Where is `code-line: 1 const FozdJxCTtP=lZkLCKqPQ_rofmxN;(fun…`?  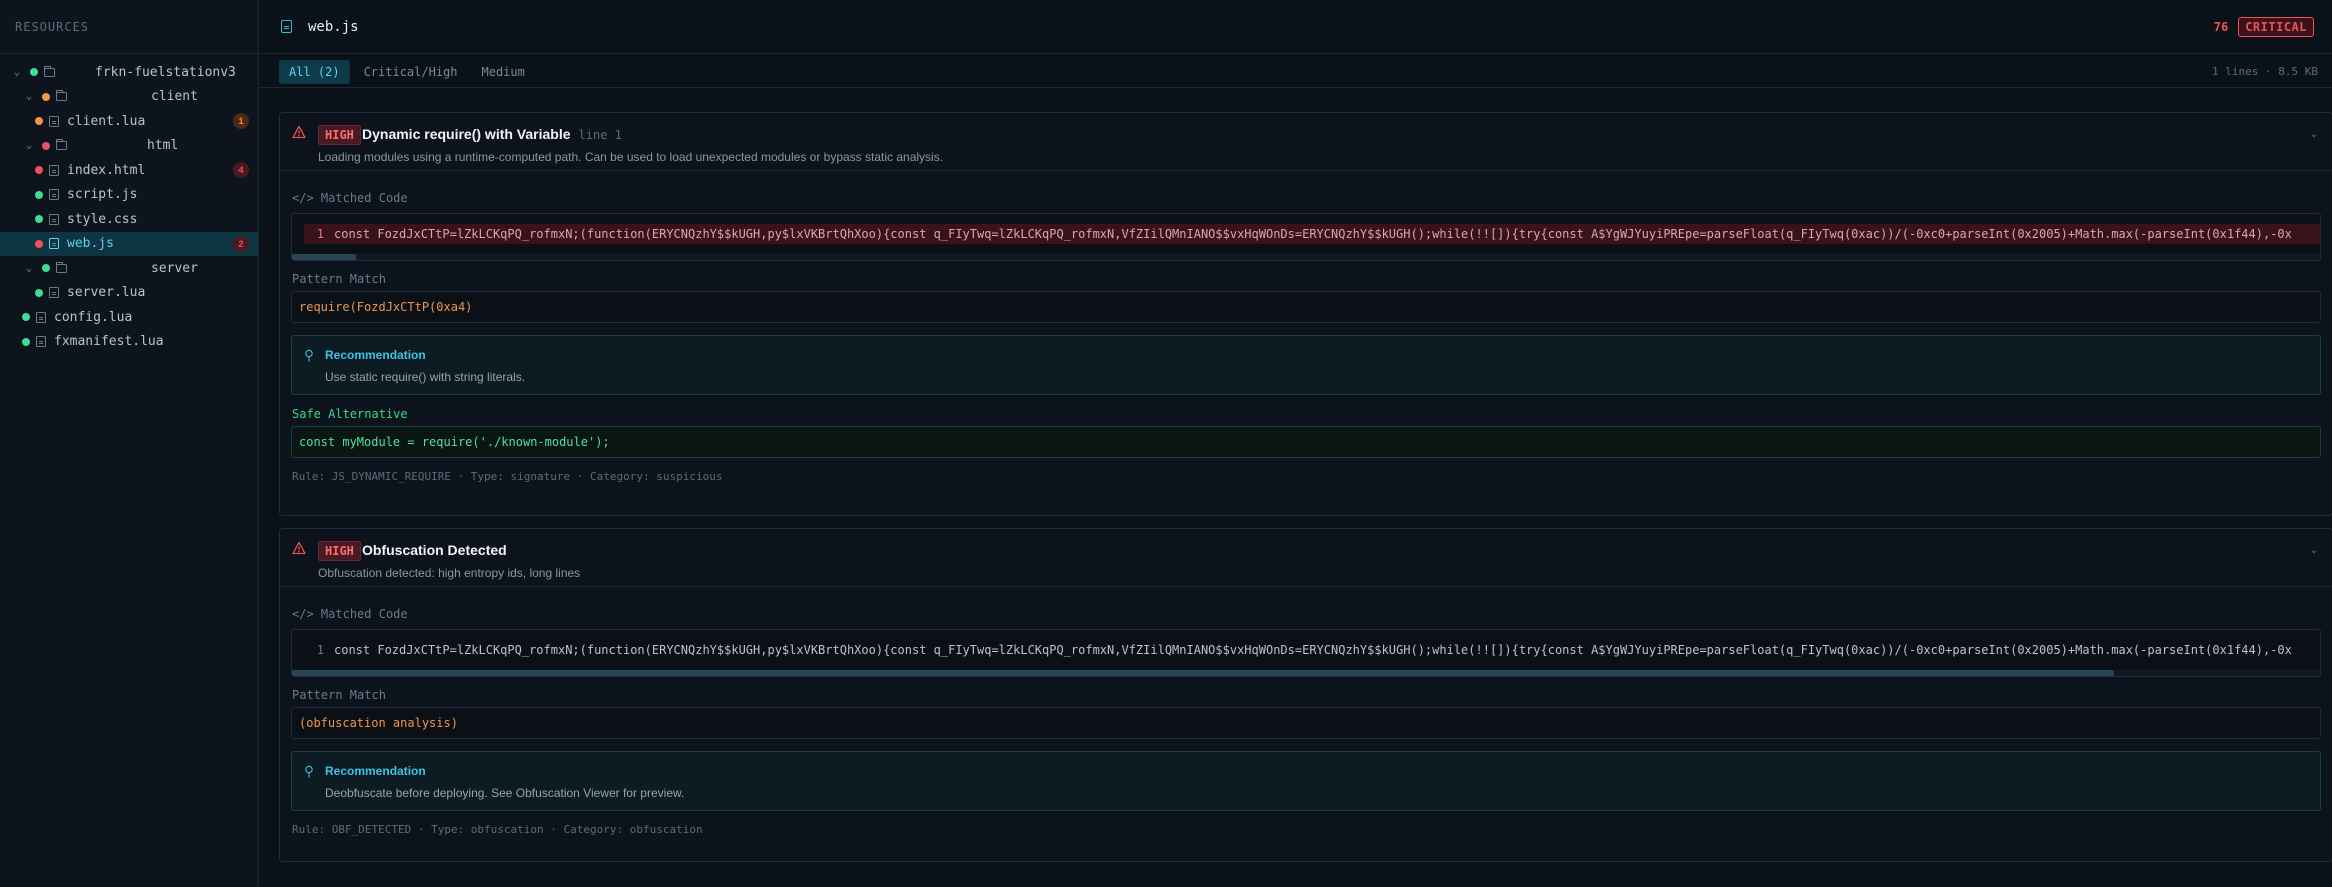
code-line: 1 const FozdJxCTtP=lZkLCKqPQ_rofmxN;(fun… is located at coordinates (1312, 234).